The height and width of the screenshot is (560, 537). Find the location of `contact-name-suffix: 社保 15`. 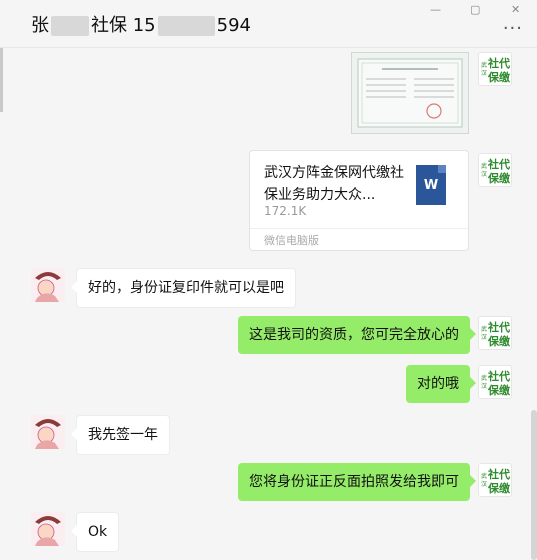

contact-name-suffix: 社保 15 is located at coordinates (123, 25).